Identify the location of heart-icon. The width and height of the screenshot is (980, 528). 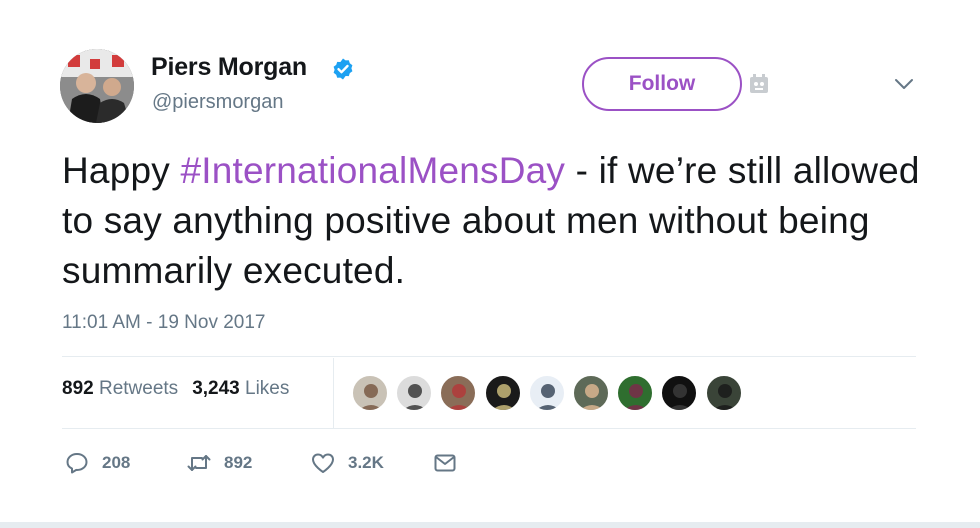
(323, 463).